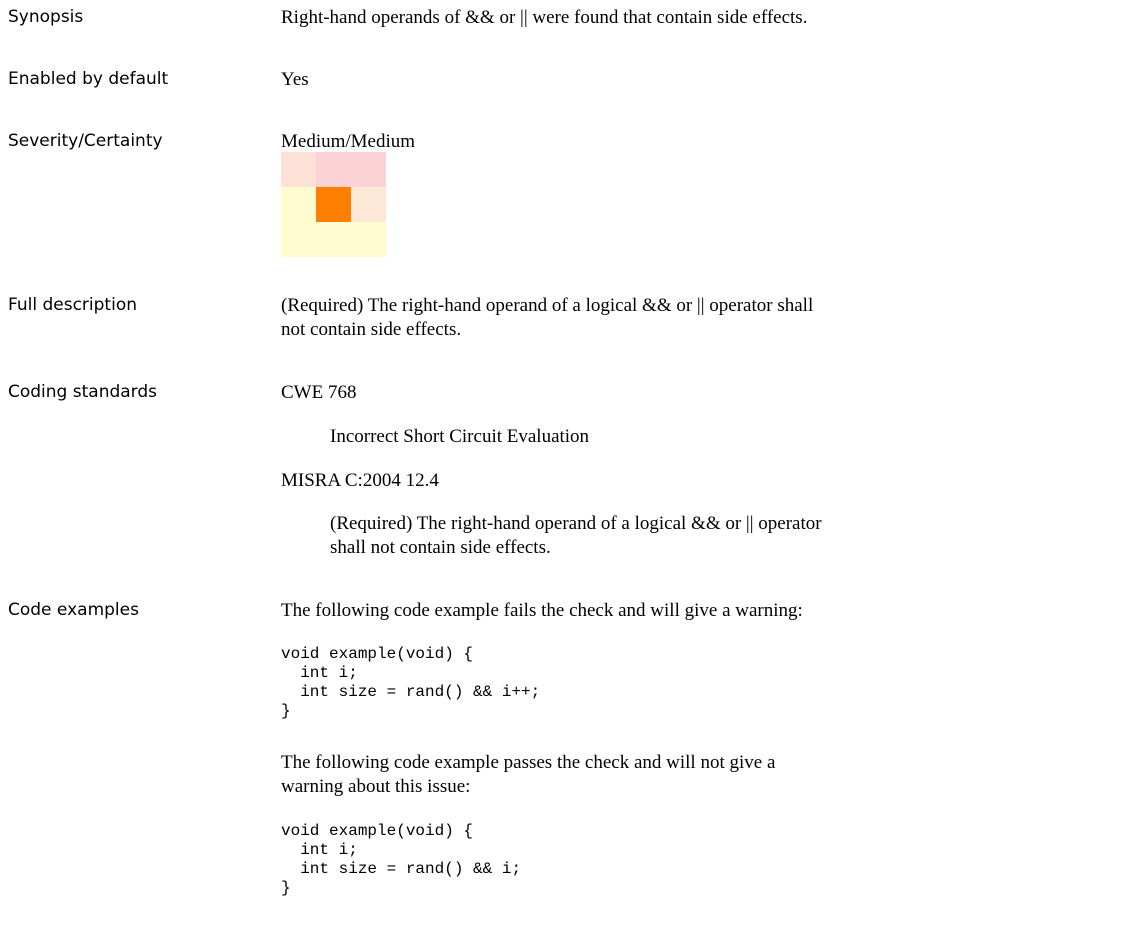 The height and width of the screenshot is (939, 1123). What do you see at coordinates (85, 141) in the screenshot?
I see `severity-certainty-label: Severity/Certainty` at bounding box center [85, 141].